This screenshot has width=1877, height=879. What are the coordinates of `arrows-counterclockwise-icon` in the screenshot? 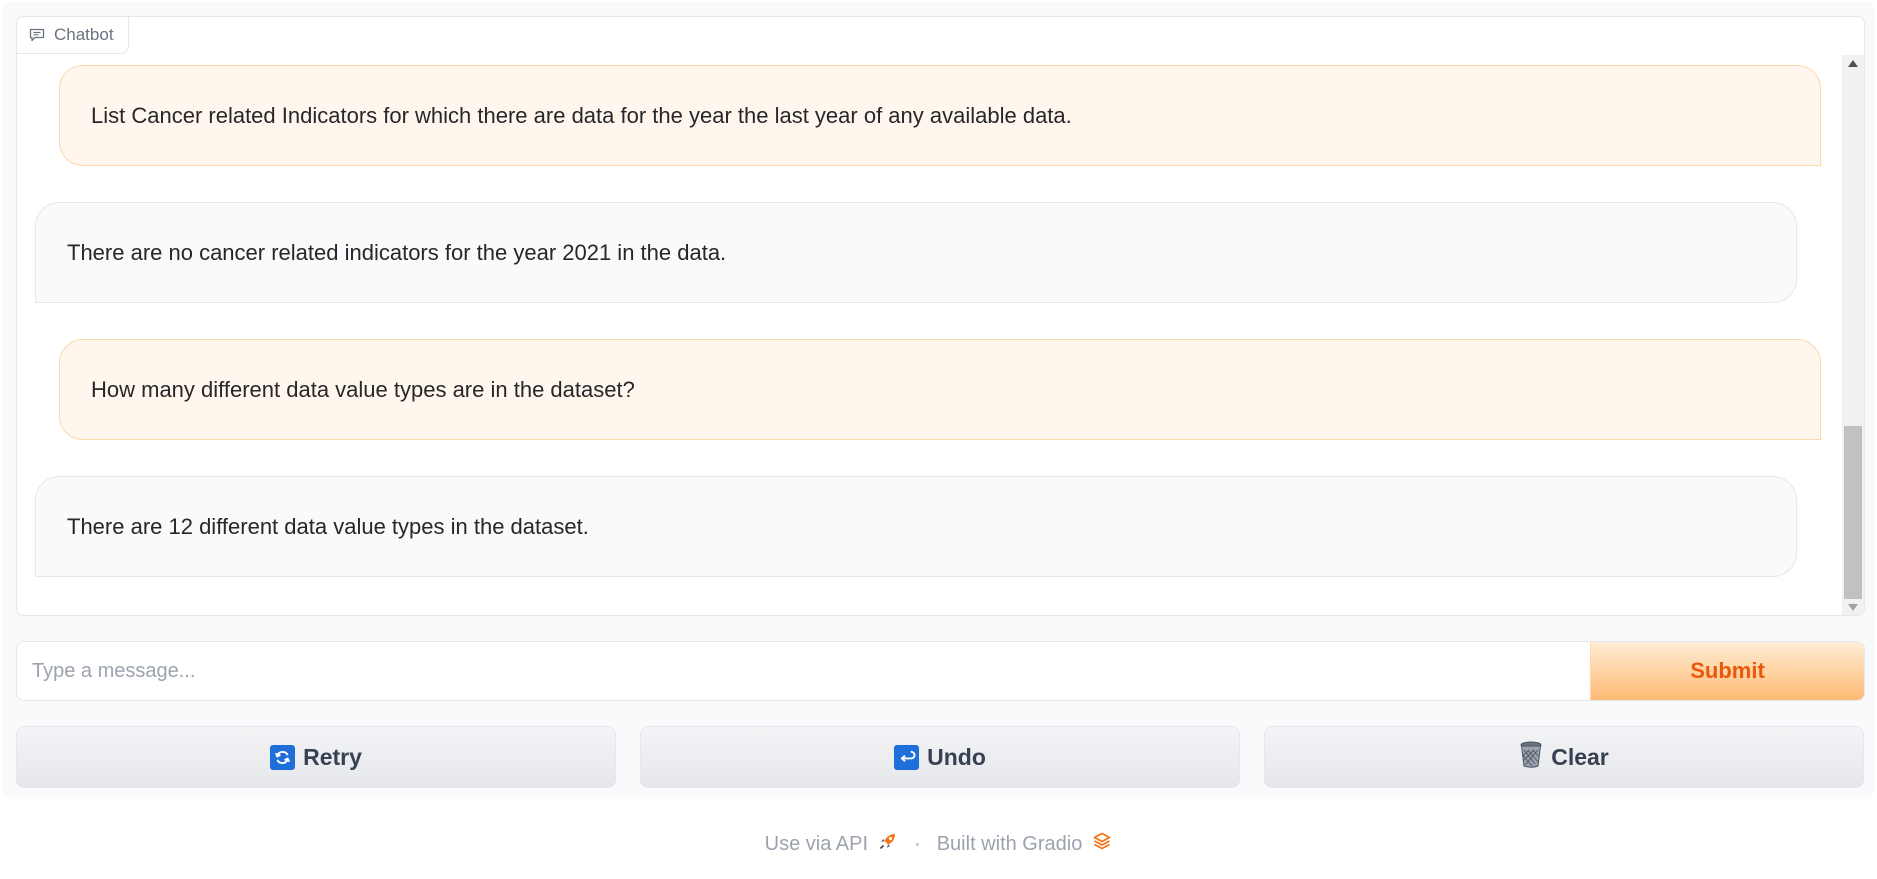 It's located at (283, 757).